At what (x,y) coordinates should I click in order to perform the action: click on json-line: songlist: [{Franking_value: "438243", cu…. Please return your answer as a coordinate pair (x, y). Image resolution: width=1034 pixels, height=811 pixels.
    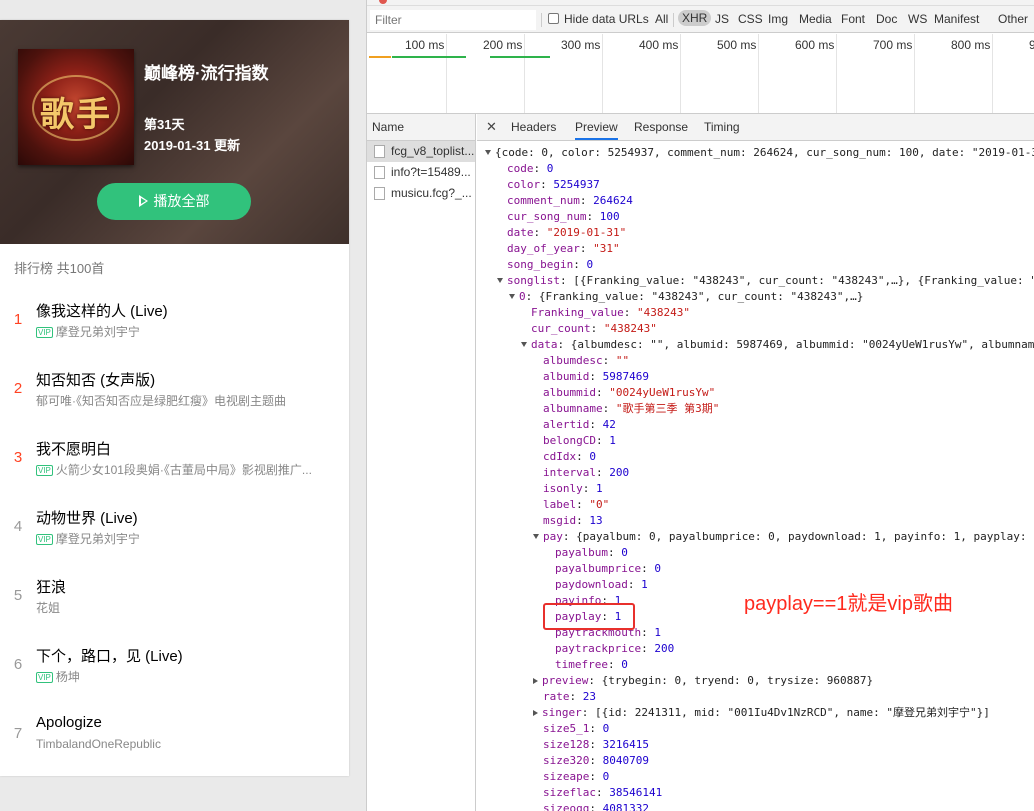
    Looking at the image, I should click on (765, 281).